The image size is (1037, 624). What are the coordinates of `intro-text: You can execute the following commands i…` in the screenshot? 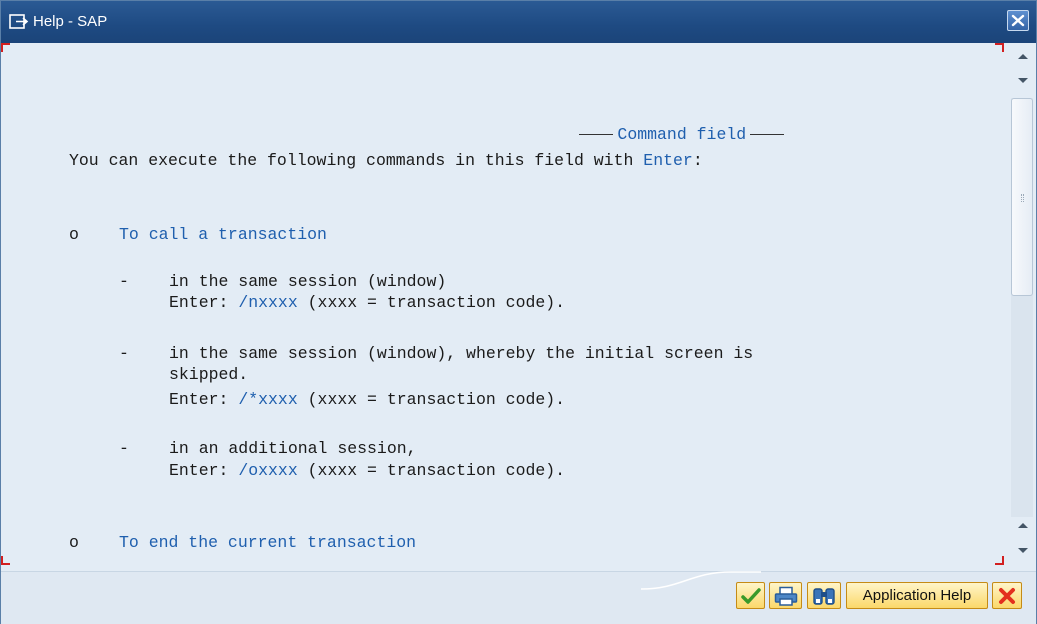 It's located at (386, 161).